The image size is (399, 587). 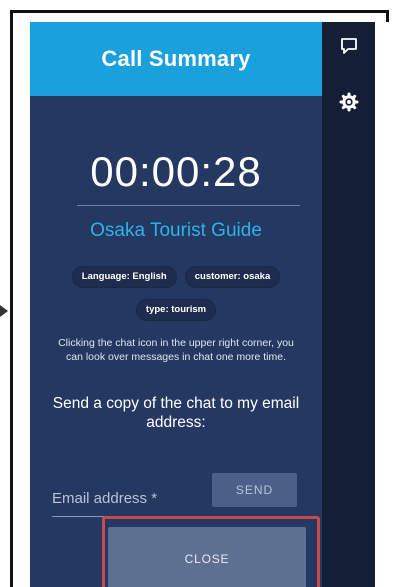 What do you see at coordinates (126, 498) in the screenshot?
I see `email-field` at bounding box center [126, 498].